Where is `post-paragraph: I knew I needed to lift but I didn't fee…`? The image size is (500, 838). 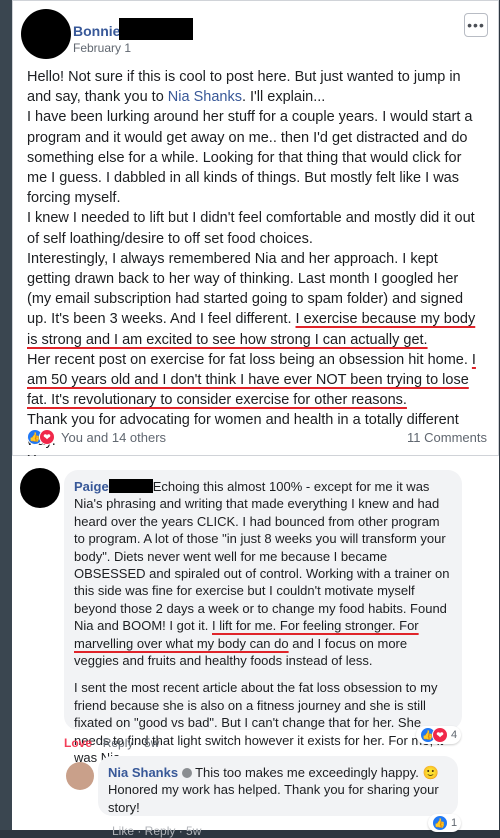
post-paragraph: I knew I needed to lift but I didn't fee… is located at coordinates (251, 228).